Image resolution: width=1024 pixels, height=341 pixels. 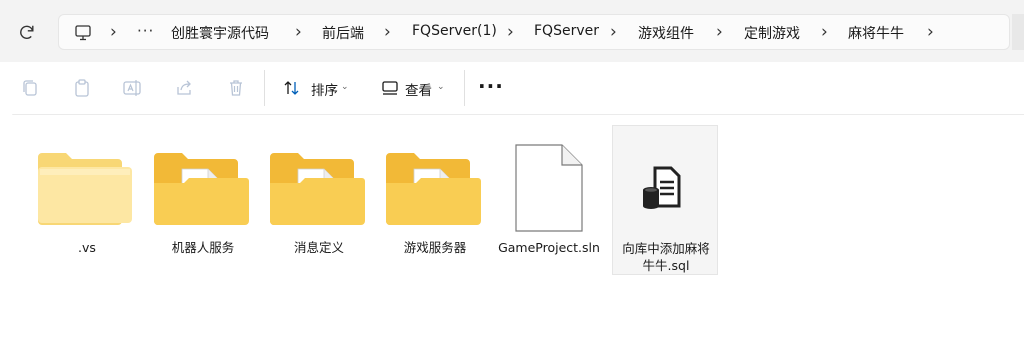 What do you see at coordinates (549, 188) in the screenshot?
I see `document-icon` at bounding box center [549, 188].